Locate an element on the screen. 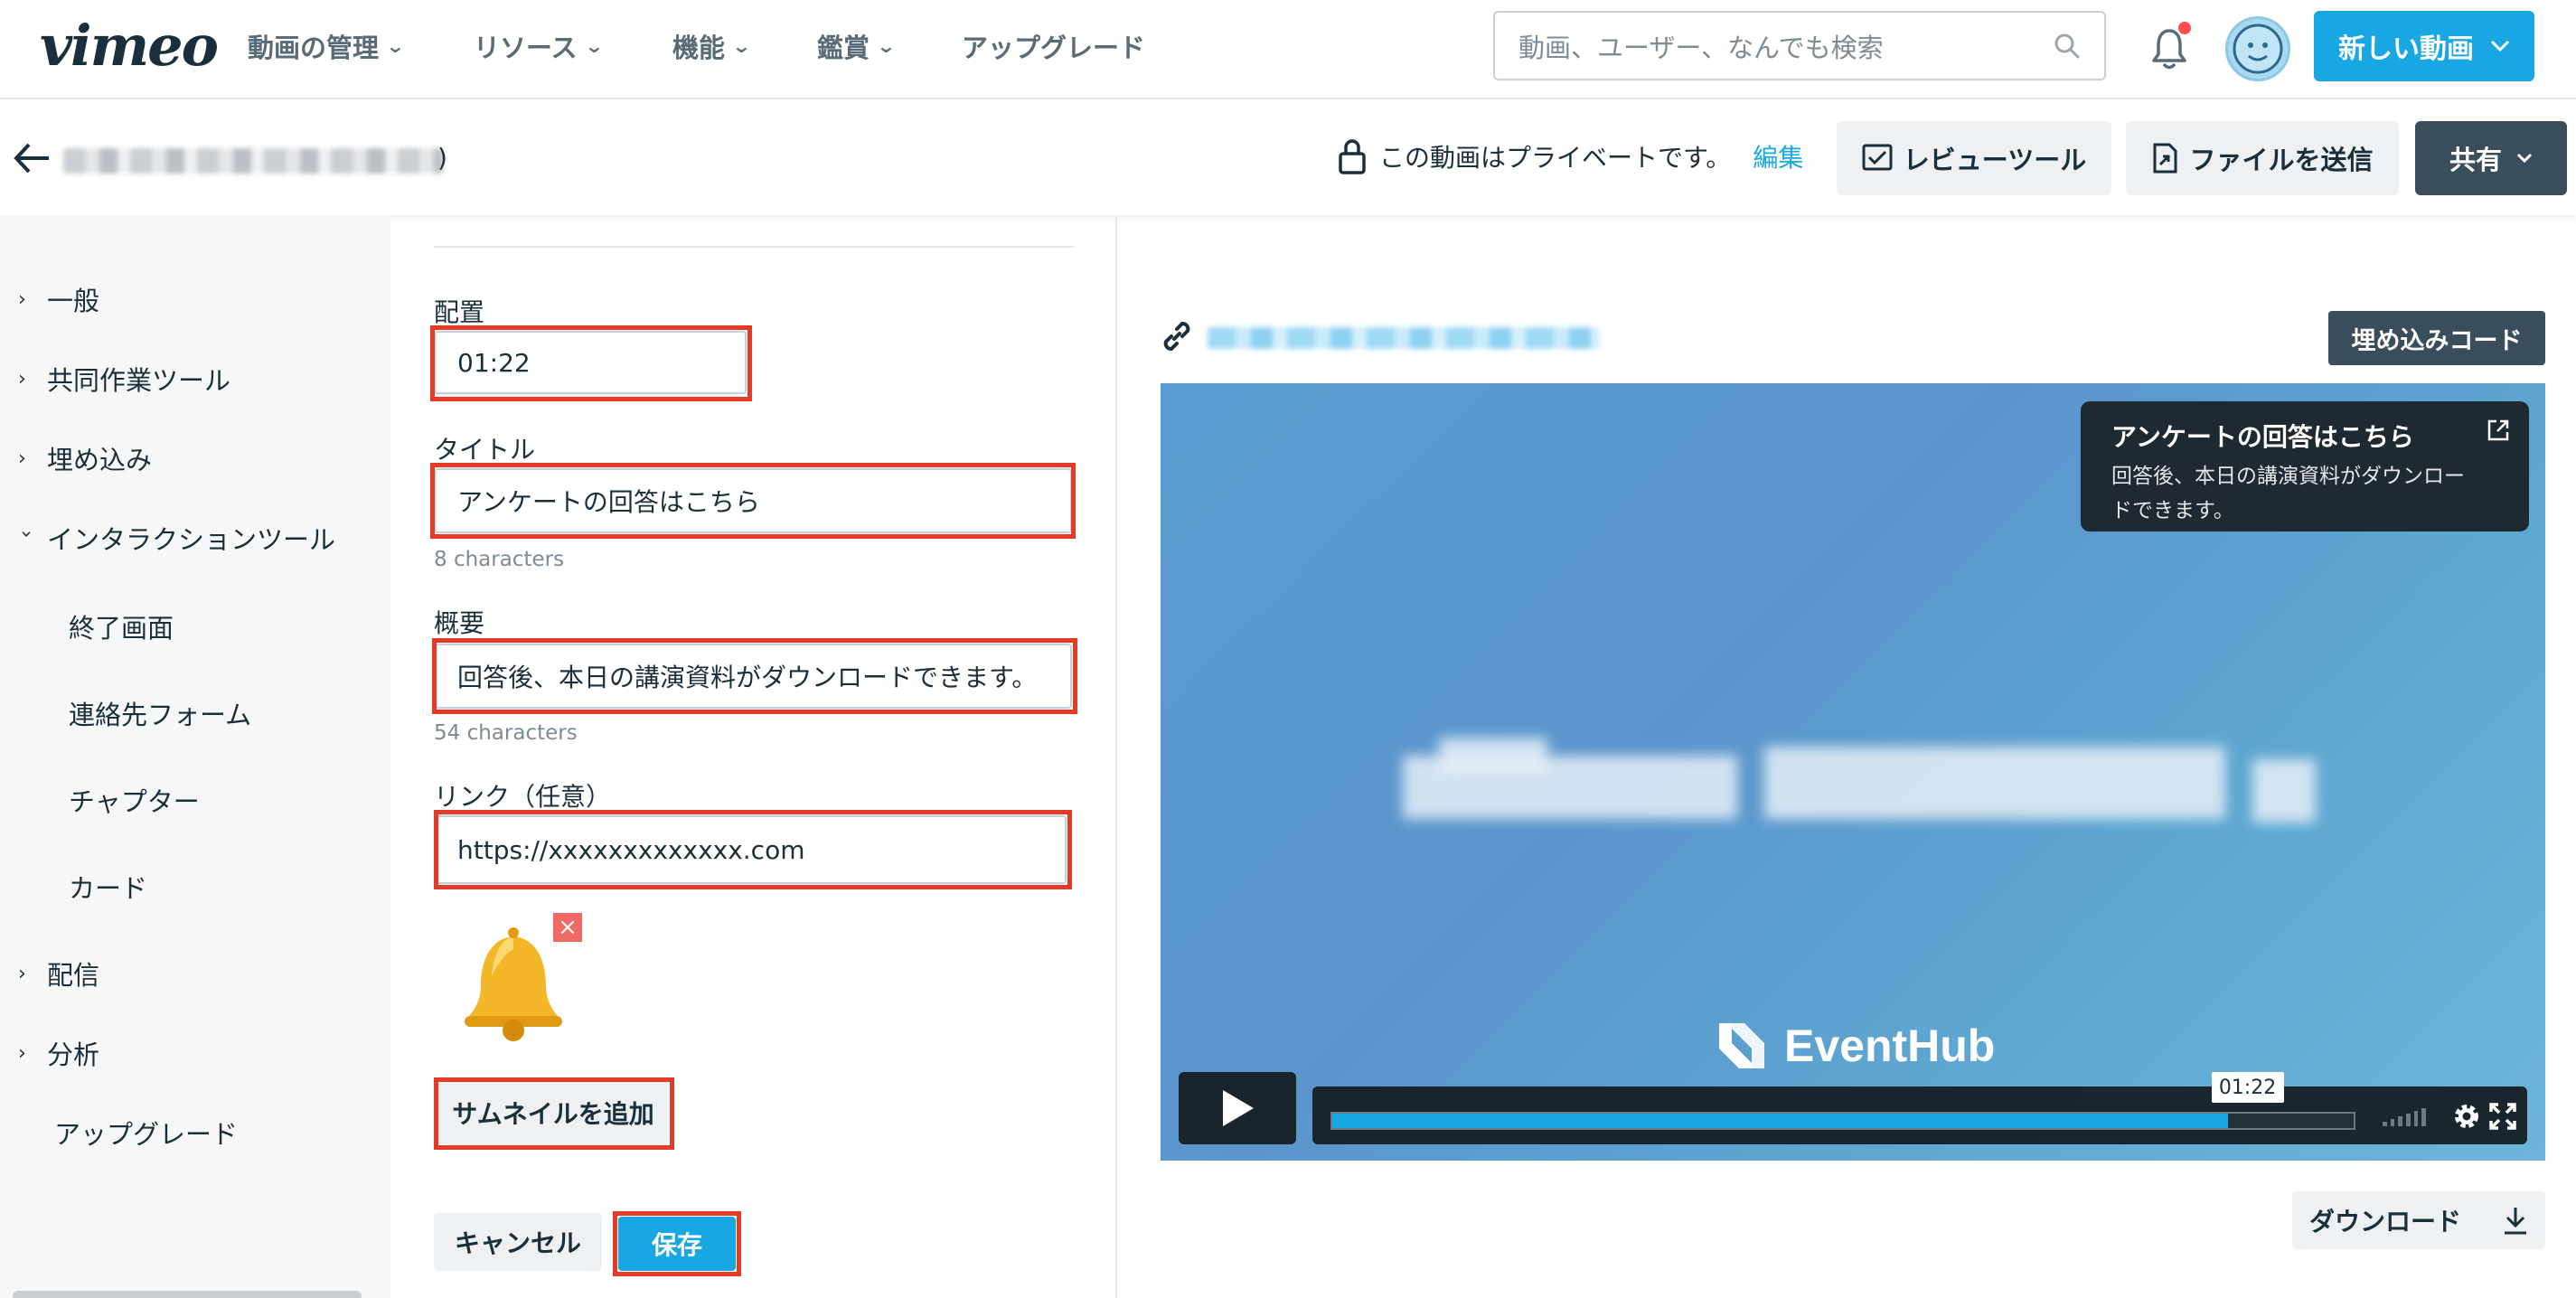 This screenshot has height=1298, width=2576. panel-separator is located at coordinates (1116, 757).